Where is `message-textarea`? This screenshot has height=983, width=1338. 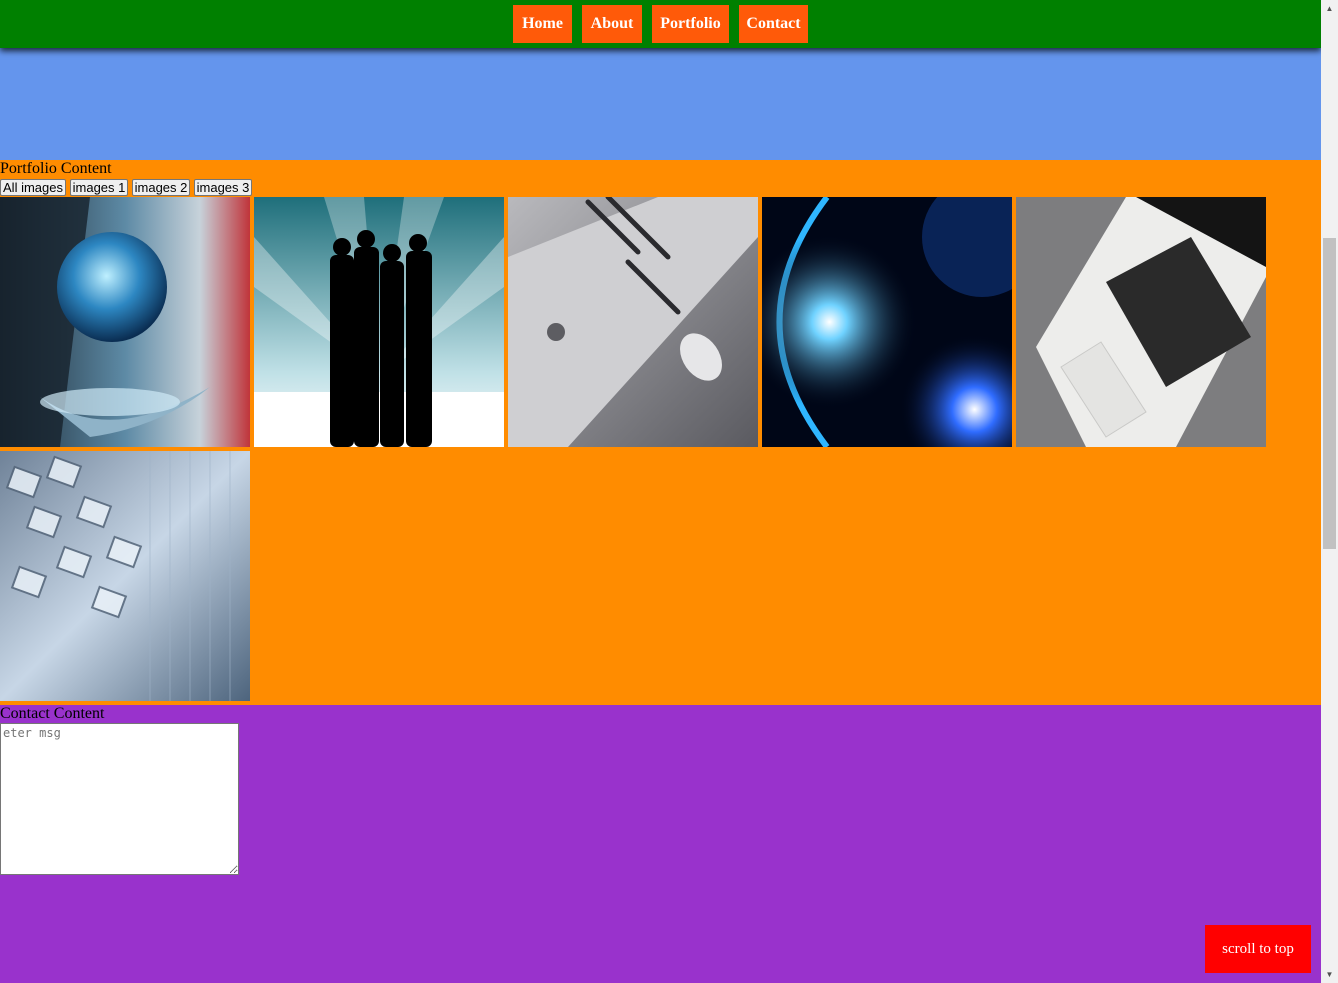
message-textarea is located at coordinates (119, 799).